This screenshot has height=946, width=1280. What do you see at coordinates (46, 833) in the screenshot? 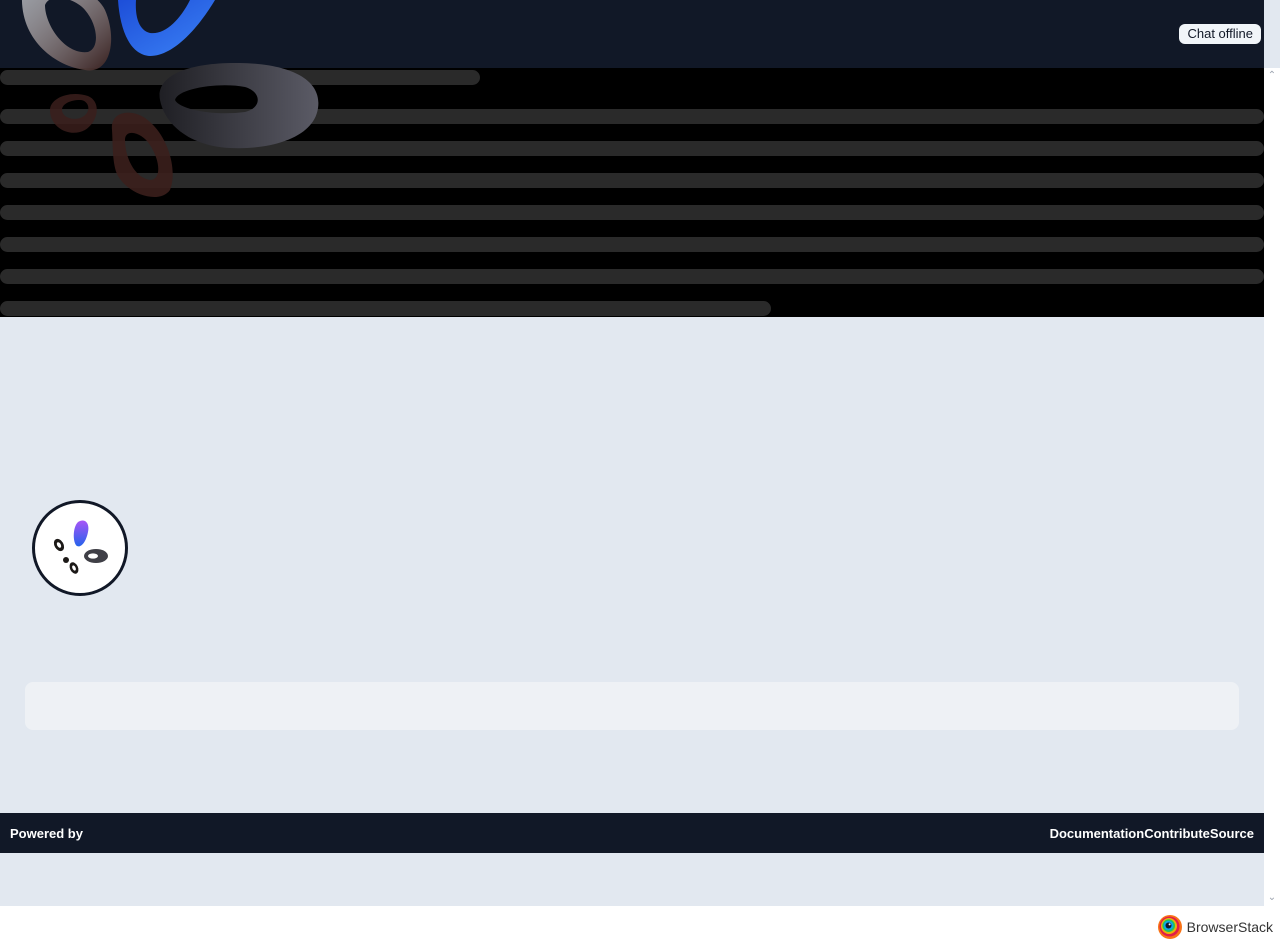
I see `powered-by-label: Powered by` at bounding box center [46, 833].